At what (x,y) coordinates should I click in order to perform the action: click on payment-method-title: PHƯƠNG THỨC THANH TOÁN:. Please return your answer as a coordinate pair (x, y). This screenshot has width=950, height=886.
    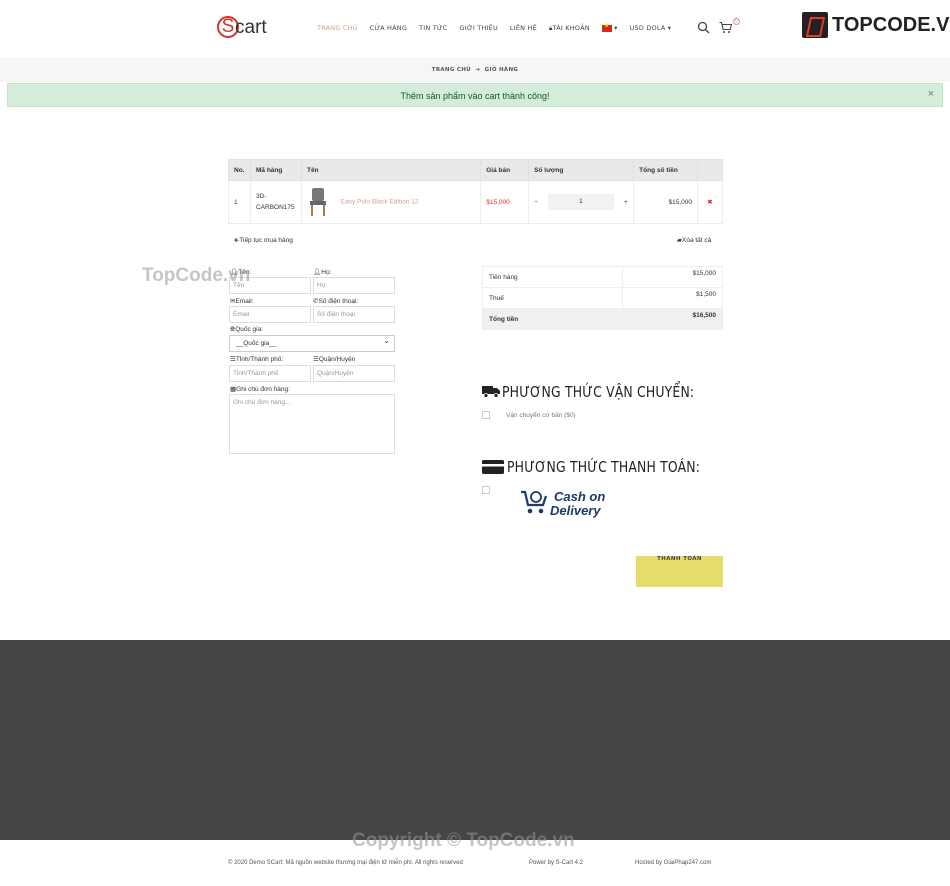
    Looking at the image, I should click on (604, 467).